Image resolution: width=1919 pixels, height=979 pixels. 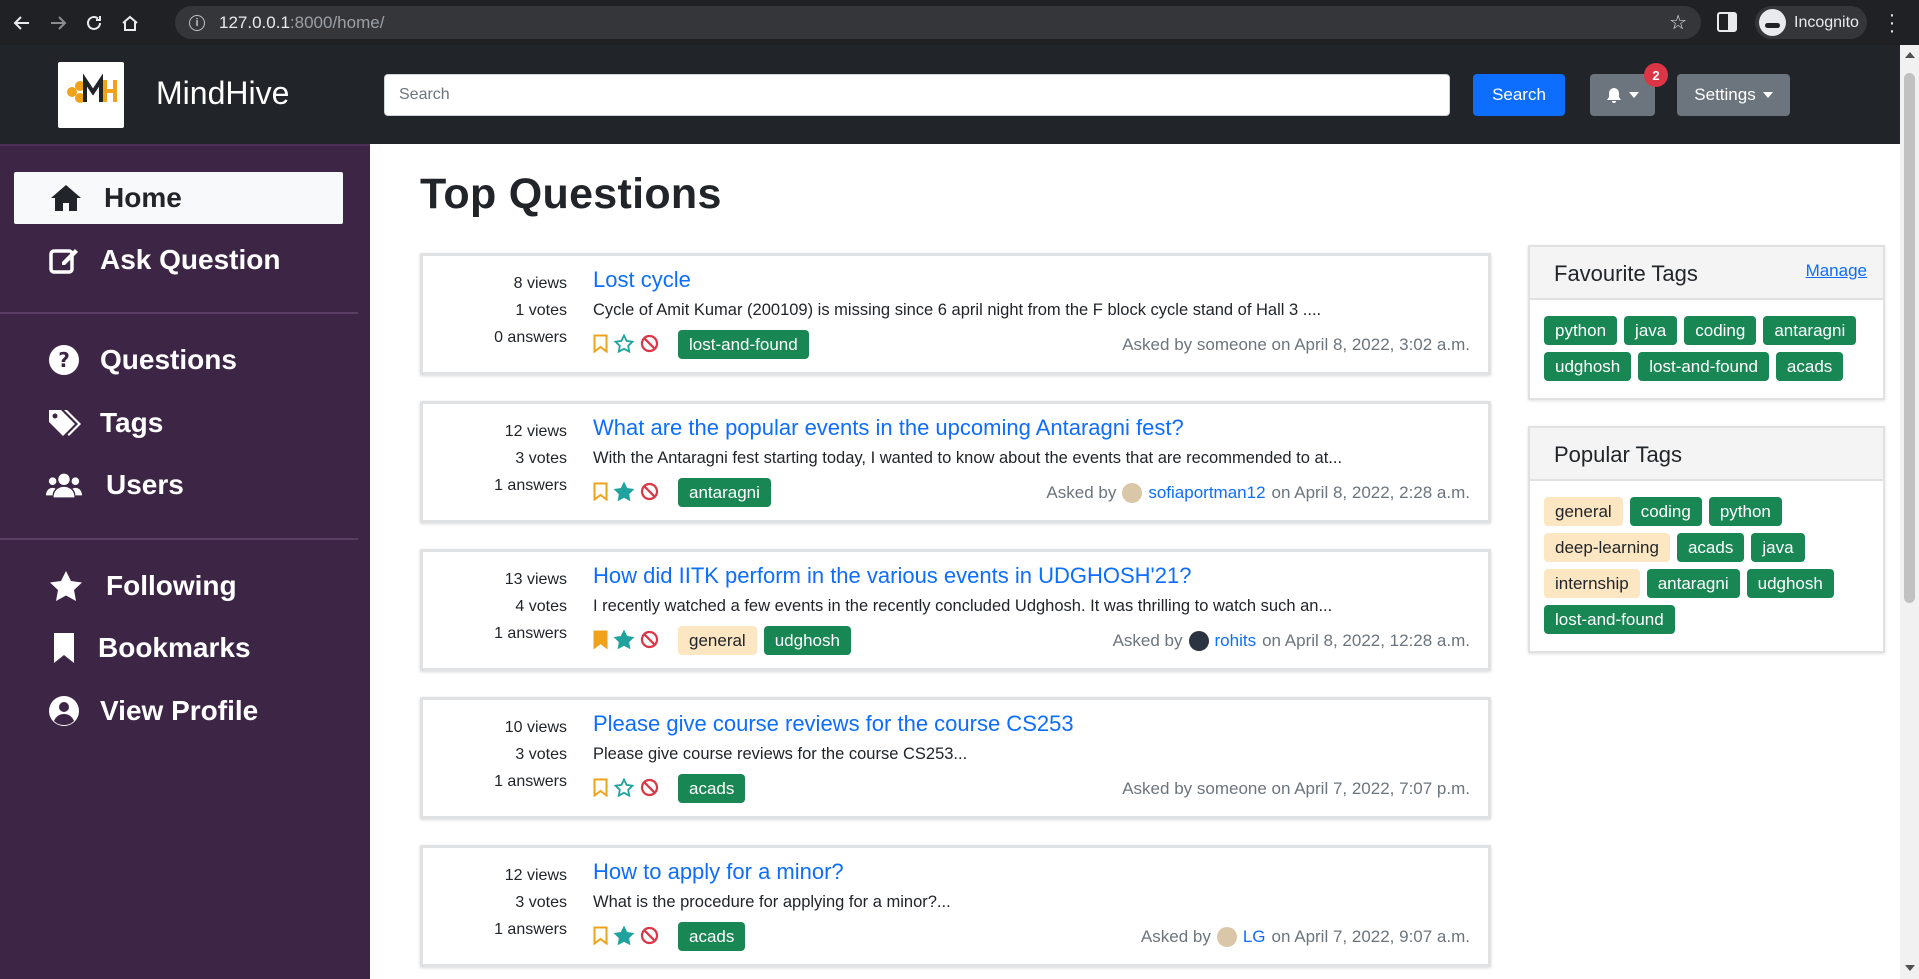 I want to click on question-tag: antaragni, so click(x=724, y=492).